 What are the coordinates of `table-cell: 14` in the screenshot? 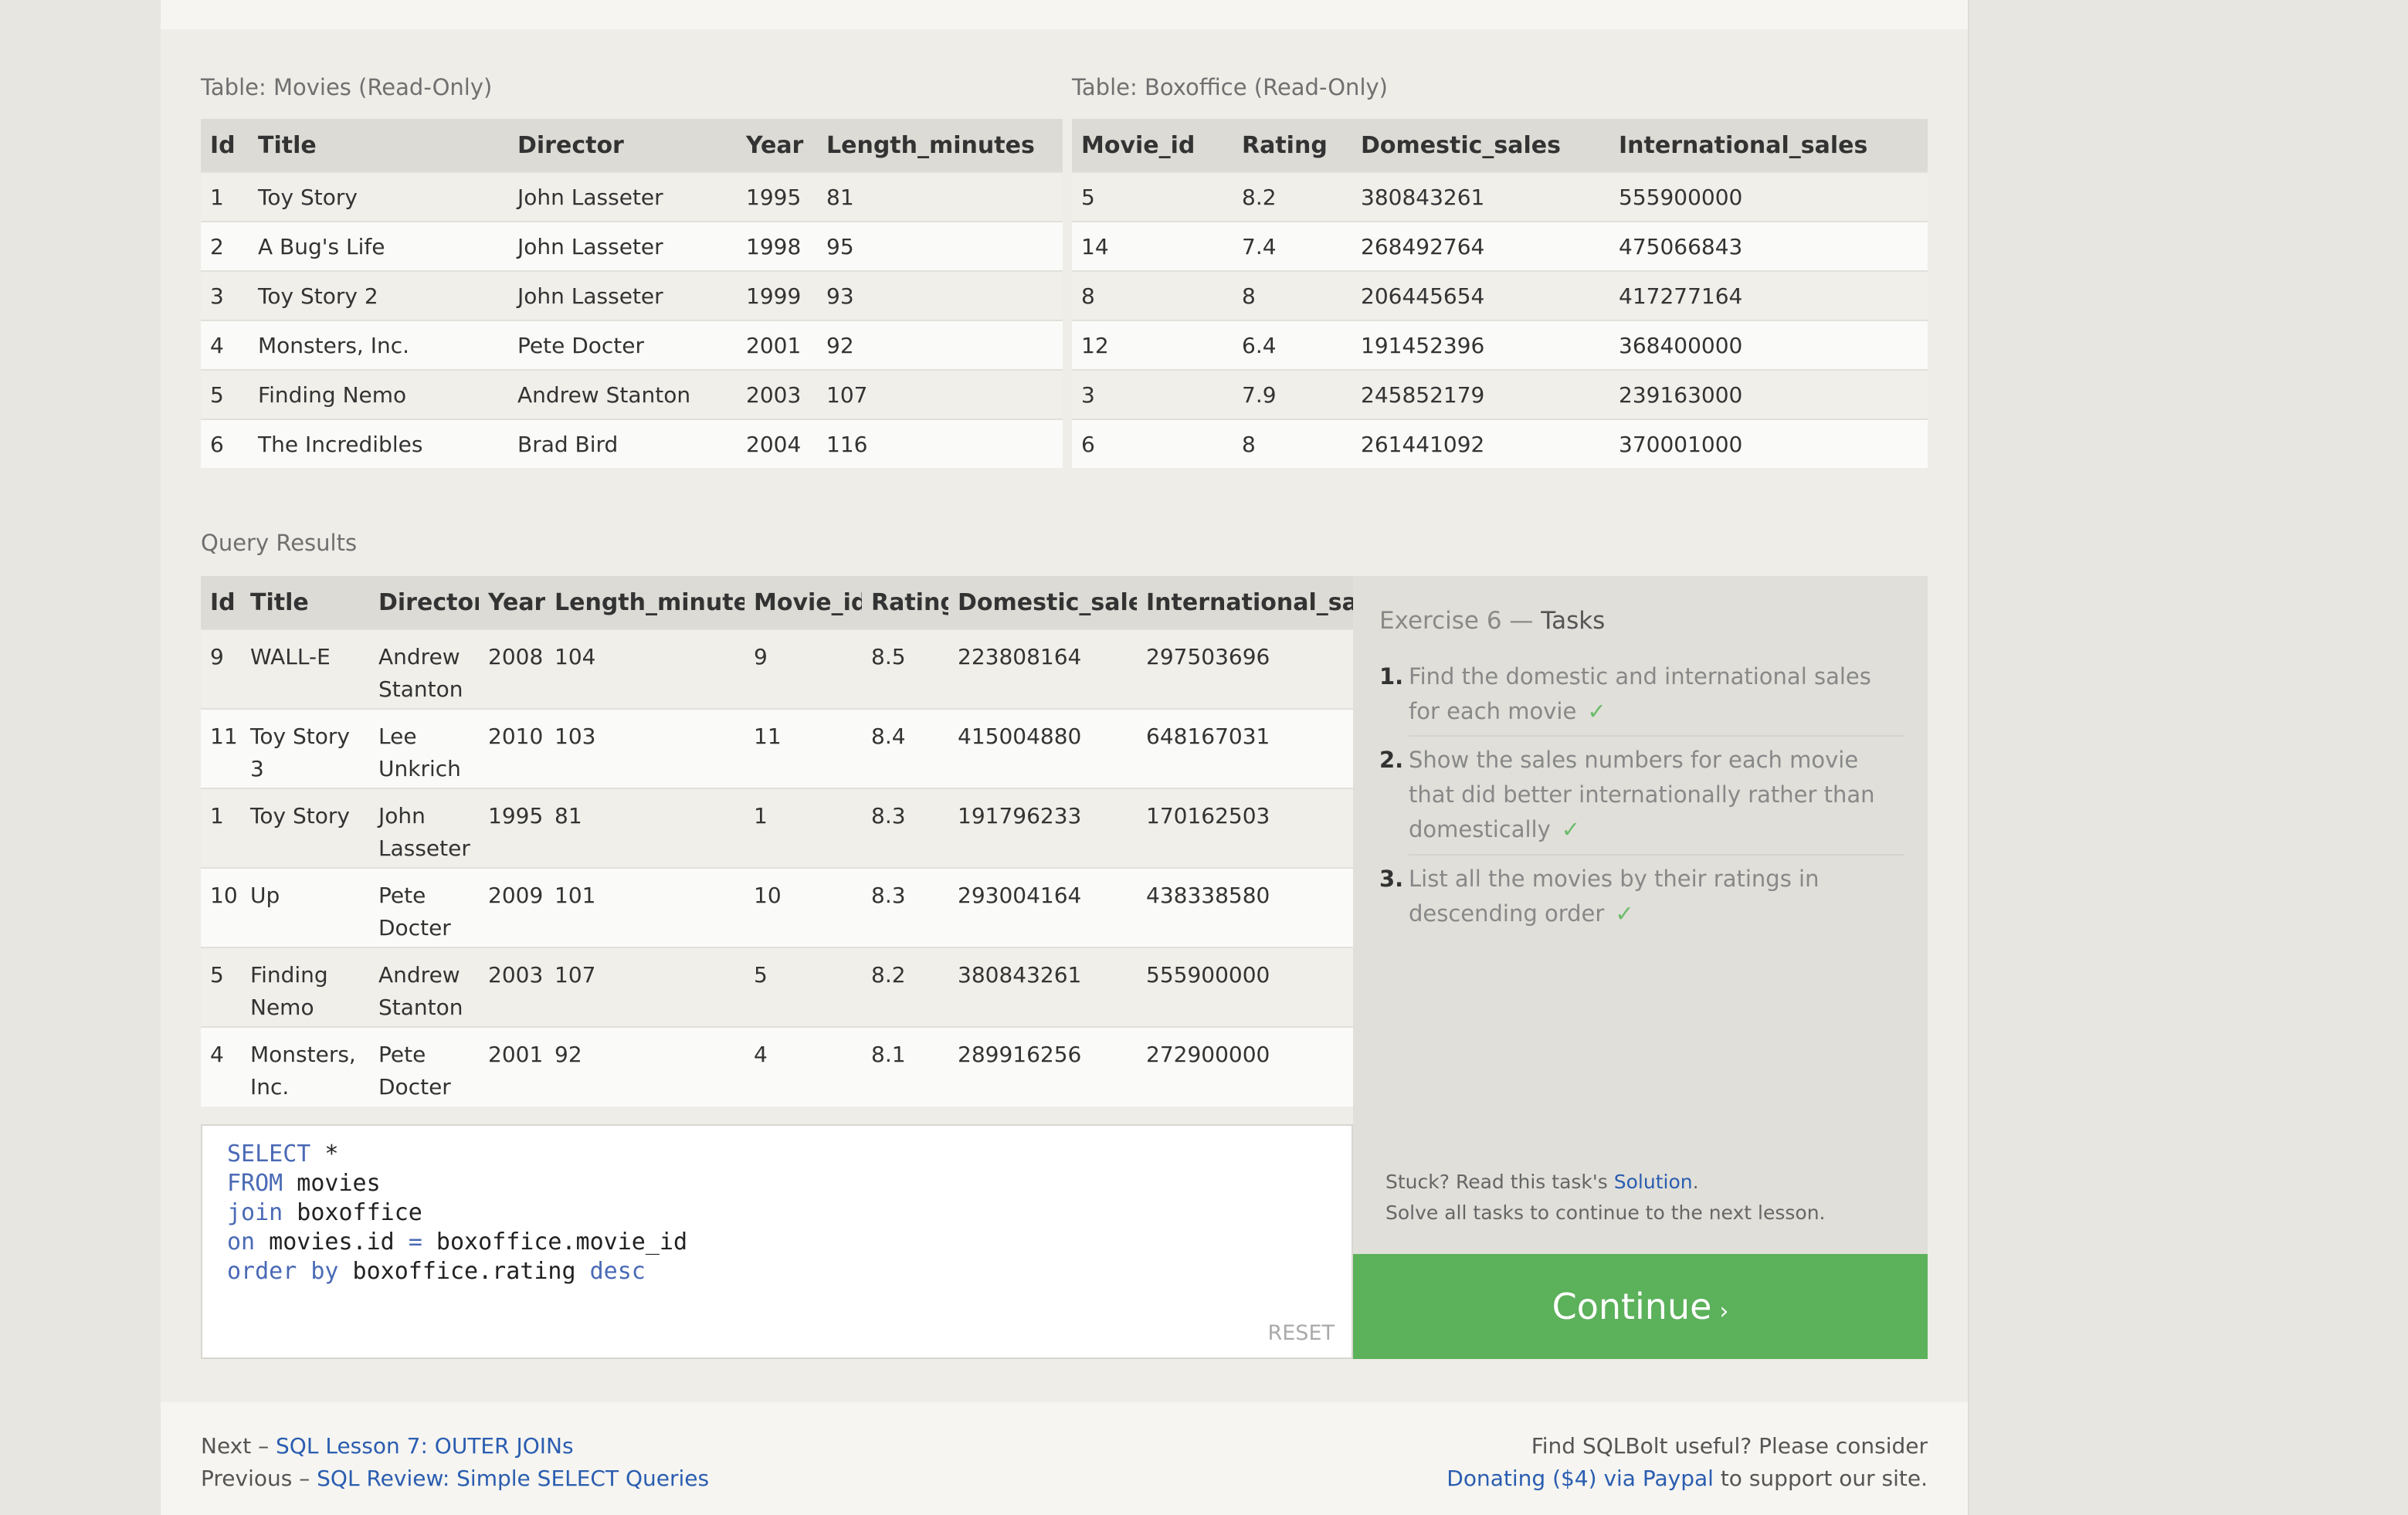 It's located at (1152, 246).